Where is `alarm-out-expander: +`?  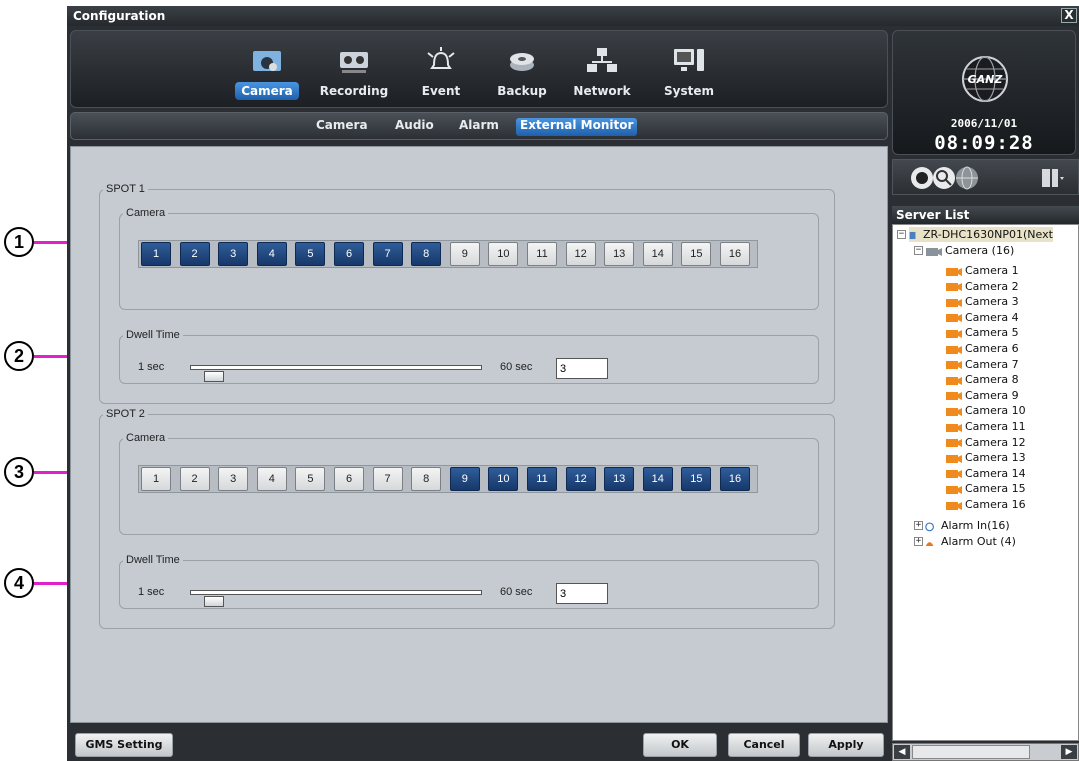
alarm-out-expander: + is located at coordinates (918, 541).